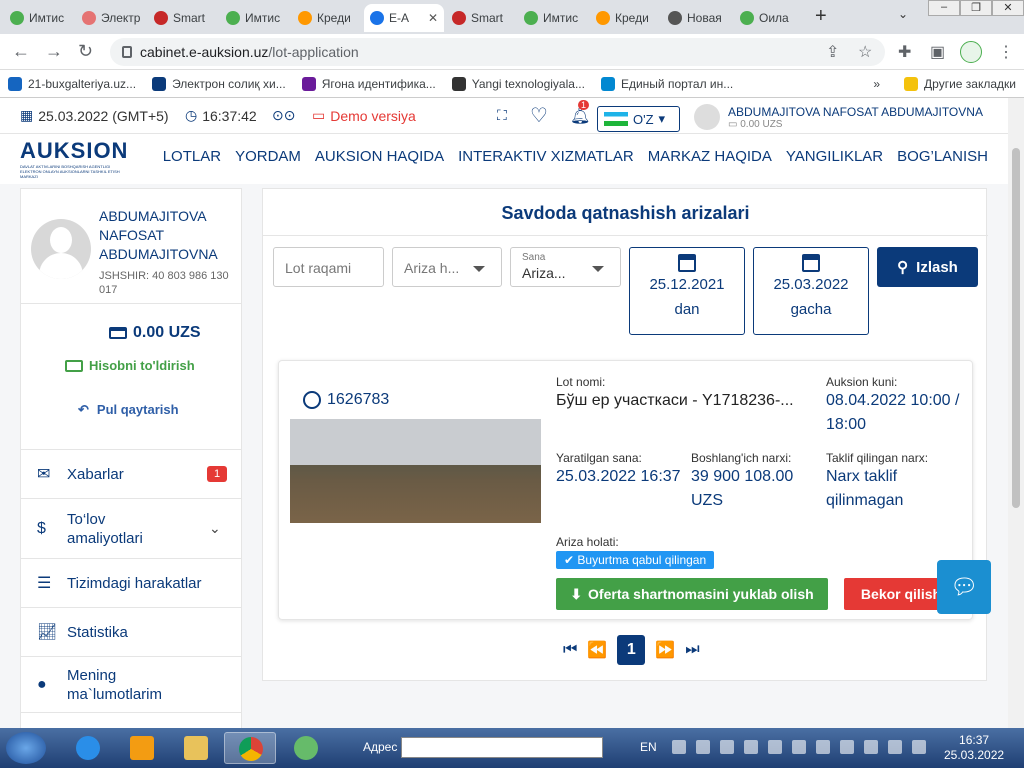  Describe the element at coordinates (581, 382) in the screenshot. I see `lot-name-label: Lot nomi:` at that location.